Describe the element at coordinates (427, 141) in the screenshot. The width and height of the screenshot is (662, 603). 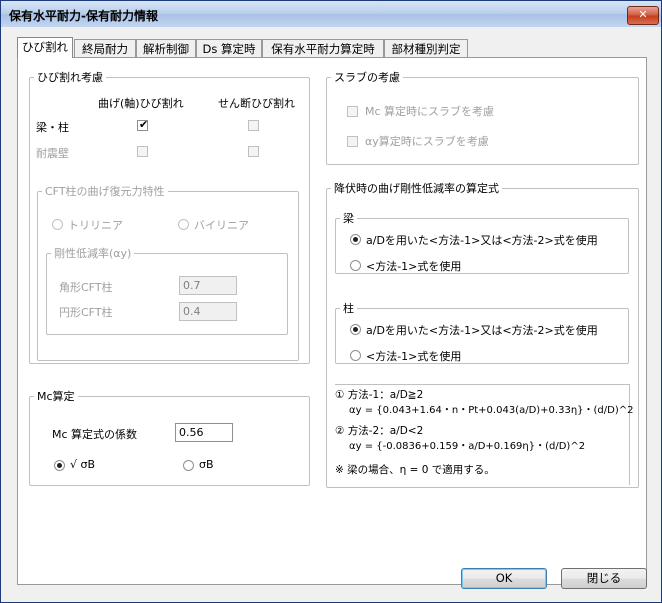
I see `slab-ay-label: αy算定時にスラブを考慮` at that location.